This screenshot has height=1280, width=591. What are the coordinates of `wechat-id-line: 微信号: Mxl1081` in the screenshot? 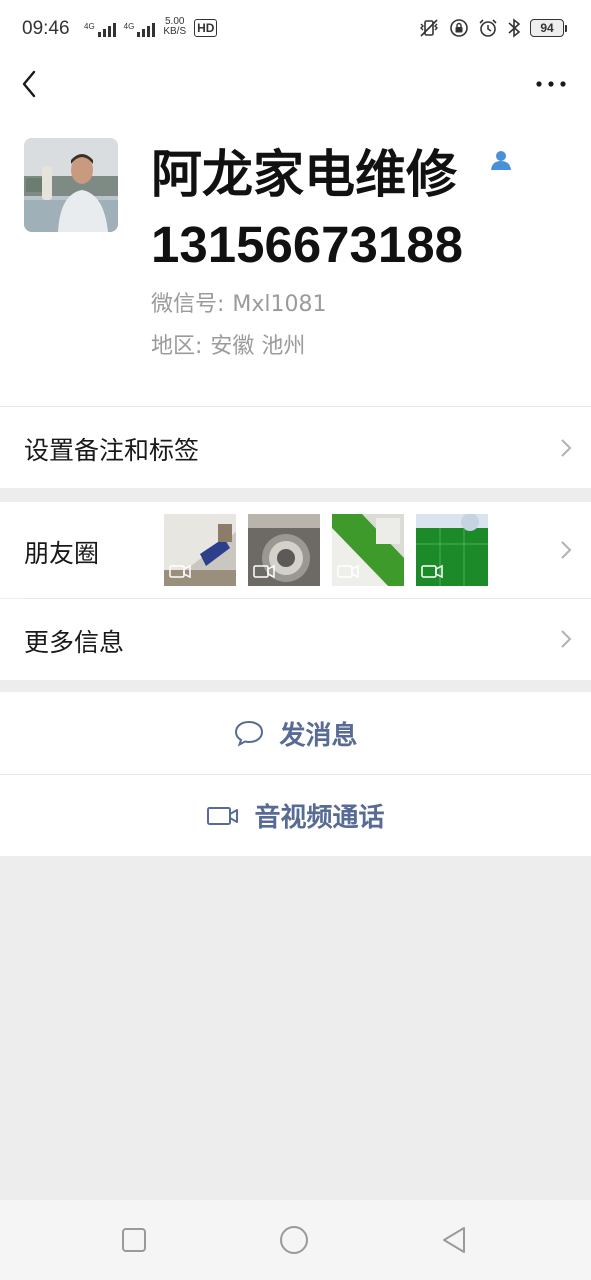 It's located at (239, 302).